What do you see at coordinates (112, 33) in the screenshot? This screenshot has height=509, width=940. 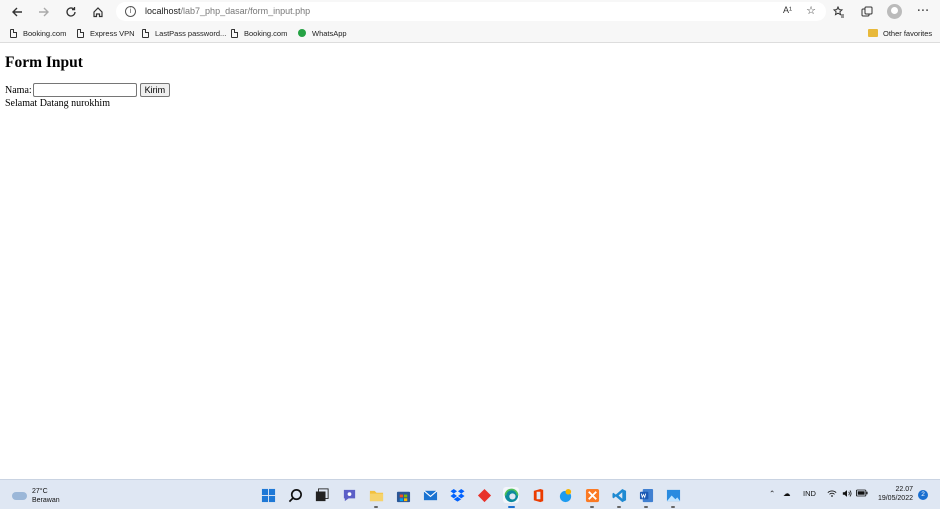 I see `bookmark-label: Express VPN` at bounding box center [112, 33].